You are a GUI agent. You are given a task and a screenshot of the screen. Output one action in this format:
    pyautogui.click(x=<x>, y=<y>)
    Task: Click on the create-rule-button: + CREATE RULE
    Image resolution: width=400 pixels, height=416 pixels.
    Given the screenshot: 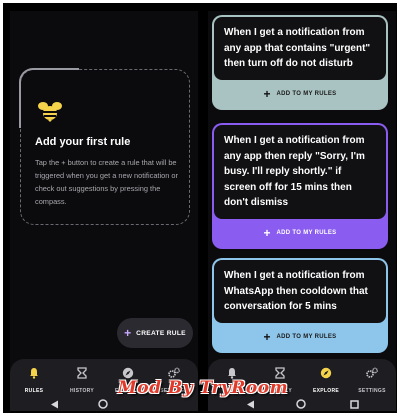 What is the action you would take?
    pyautogui.click(x=155, y=333)
    